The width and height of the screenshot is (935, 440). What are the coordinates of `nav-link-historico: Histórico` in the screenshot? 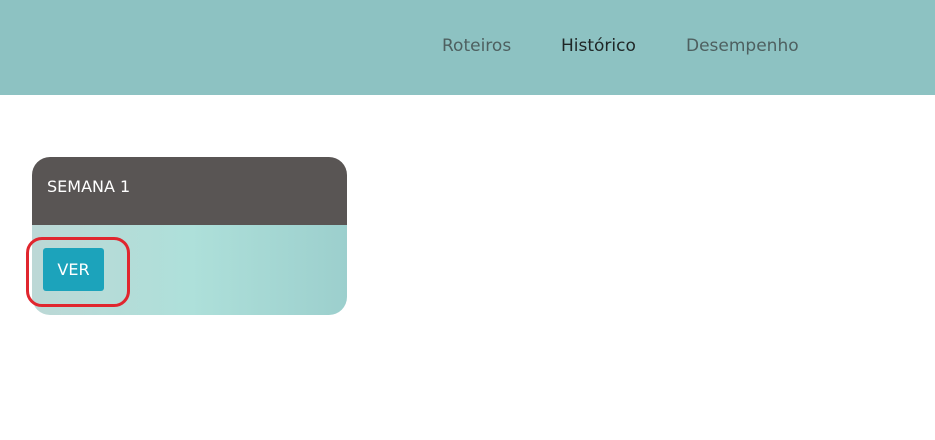 It's located at (598, 46).